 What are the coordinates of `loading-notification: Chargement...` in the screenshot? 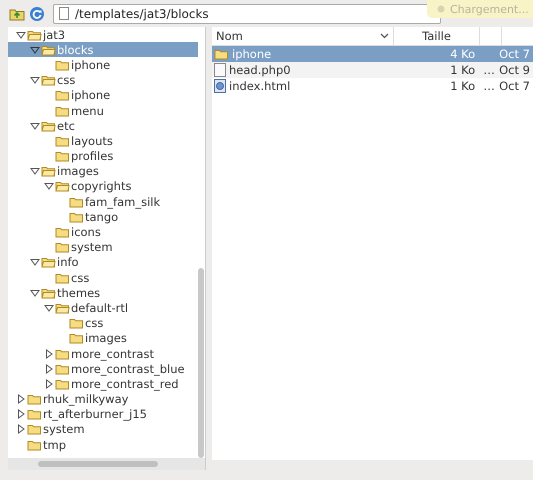 It's located at (480, 9).